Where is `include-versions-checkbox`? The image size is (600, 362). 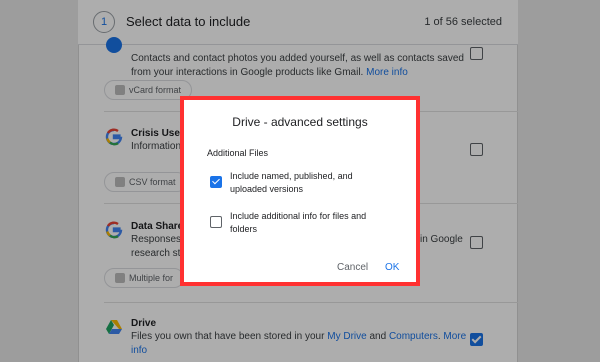 include-versions-checkbox is located at coordinates (216, 182).